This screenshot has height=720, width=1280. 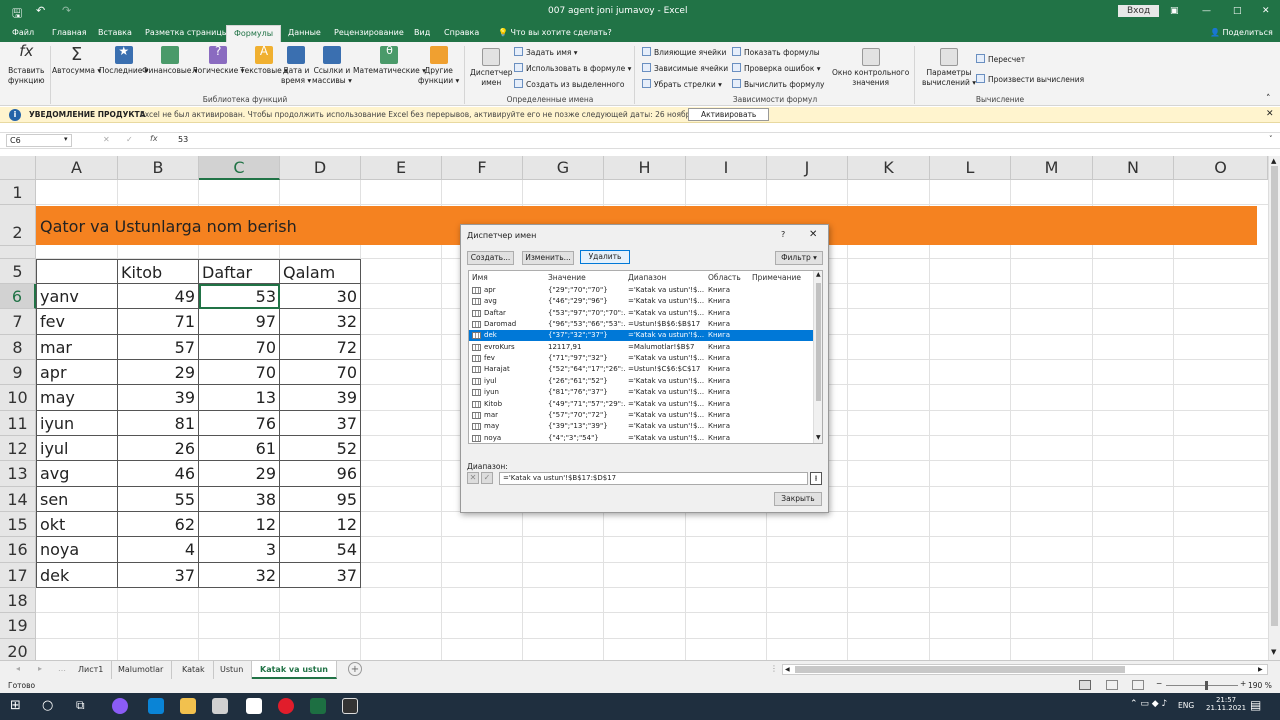 I want to click on column-header: E, so click(x=401, y=168).